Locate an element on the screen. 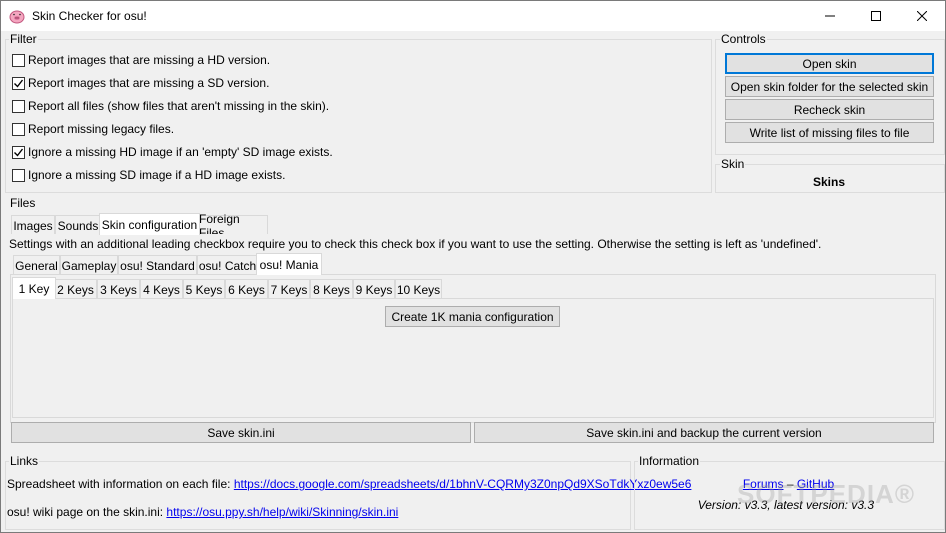  key-tab-4-keys: 4 Keys is located at coordinates (161, 289).